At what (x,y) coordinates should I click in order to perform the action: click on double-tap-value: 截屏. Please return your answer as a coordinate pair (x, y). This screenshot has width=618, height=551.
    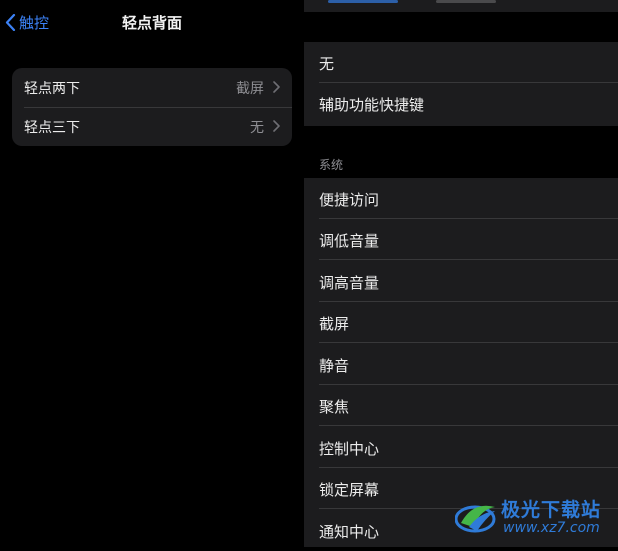
    Looking at the image, I should click on (250, 89).